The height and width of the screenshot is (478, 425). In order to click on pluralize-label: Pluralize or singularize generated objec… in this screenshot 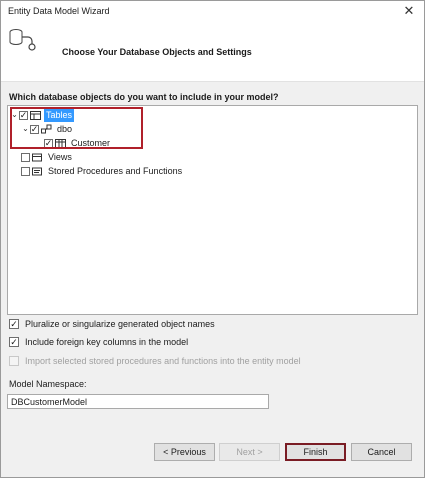, I will do `click(120, 324)`.